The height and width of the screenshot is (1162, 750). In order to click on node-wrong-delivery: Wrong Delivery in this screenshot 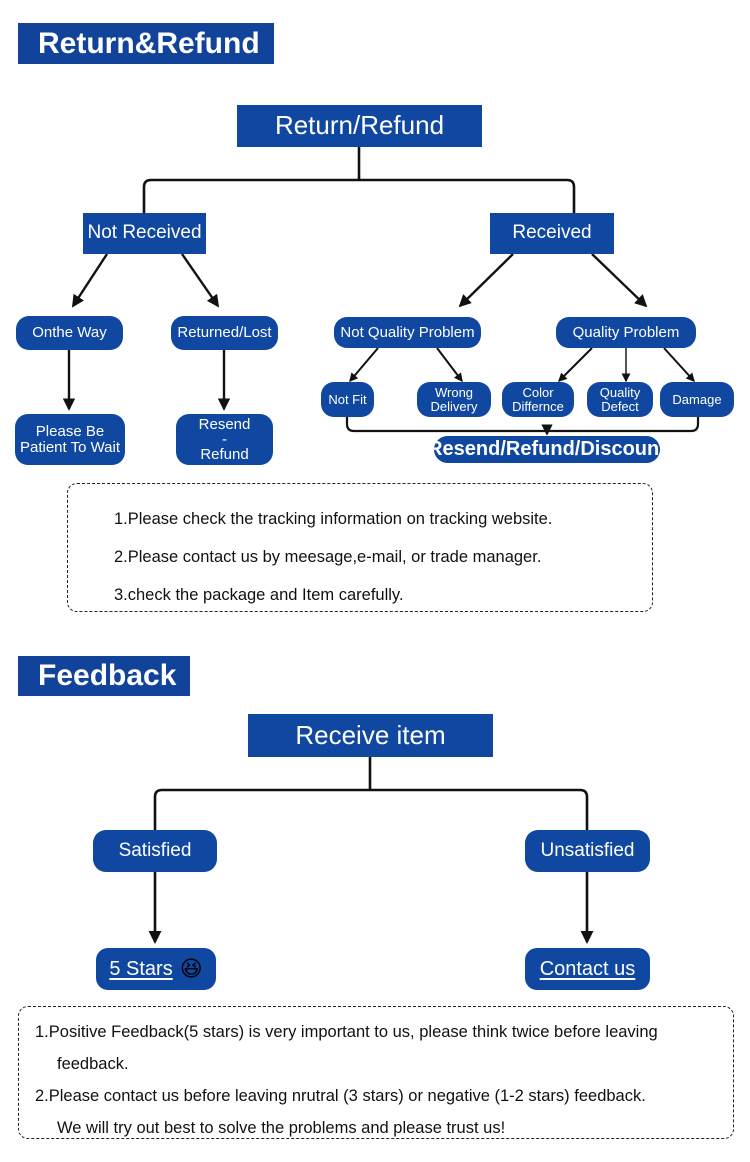, I will do `click(454, 399)`.